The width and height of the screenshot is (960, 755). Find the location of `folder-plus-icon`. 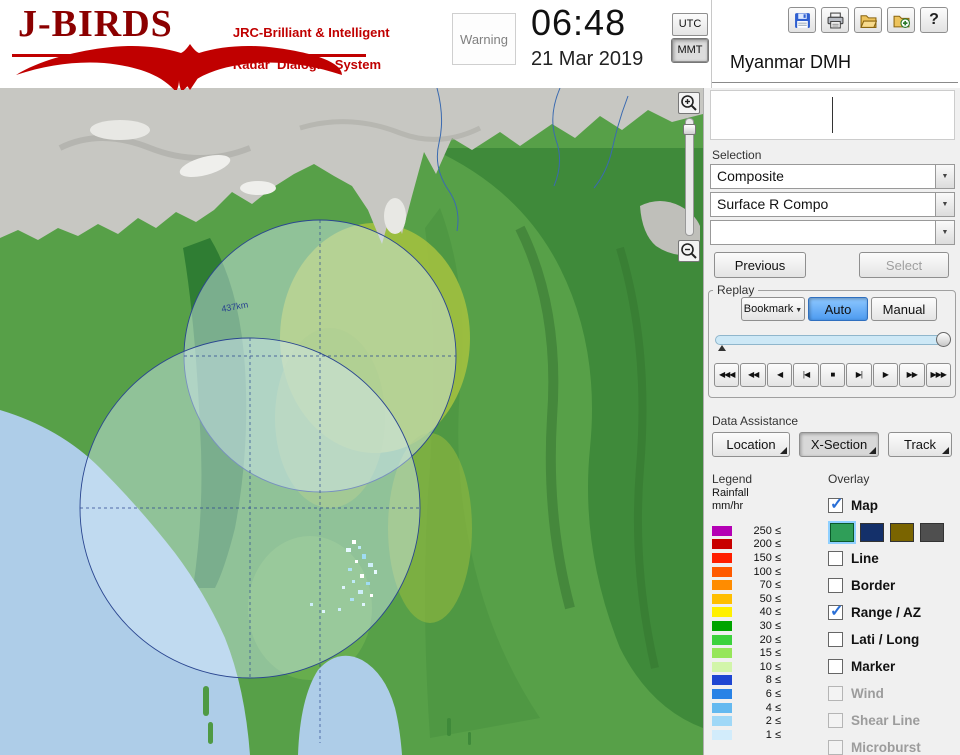

folder-plus-icon is located at coordinates (901, 21).